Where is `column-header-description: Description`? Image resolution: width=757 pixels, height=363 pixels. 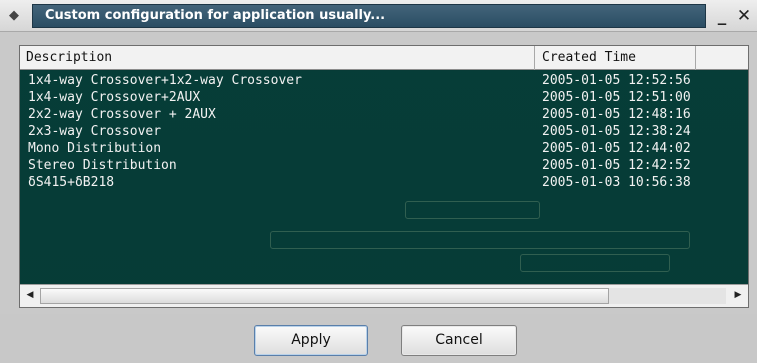
column-header-description: Description is located at coordinates (277, 58).